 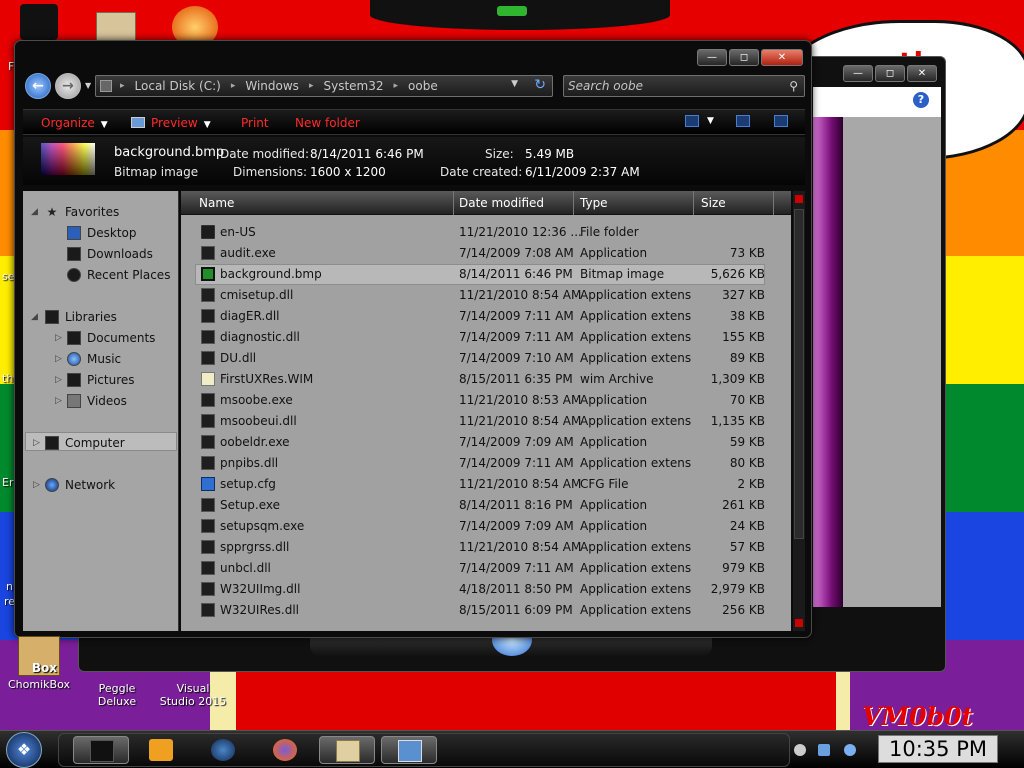 I want to click on desktop-edge-label: th, so click(x=7, y=378).